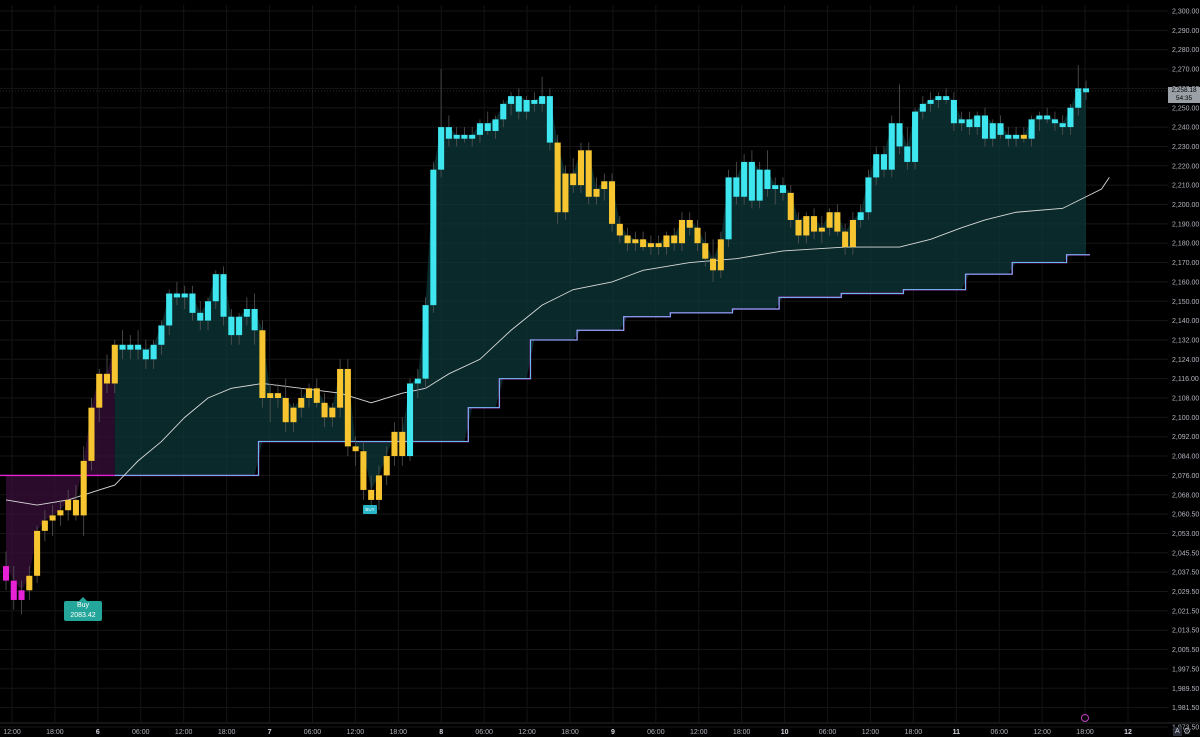 Image resolution: width=1200 pixels, height=737 pixels. What do you see at coordinates (1185, 573) in the screenshot?
I see `y-tick-label: 2,037.50` at bounding box center [1185, 573].